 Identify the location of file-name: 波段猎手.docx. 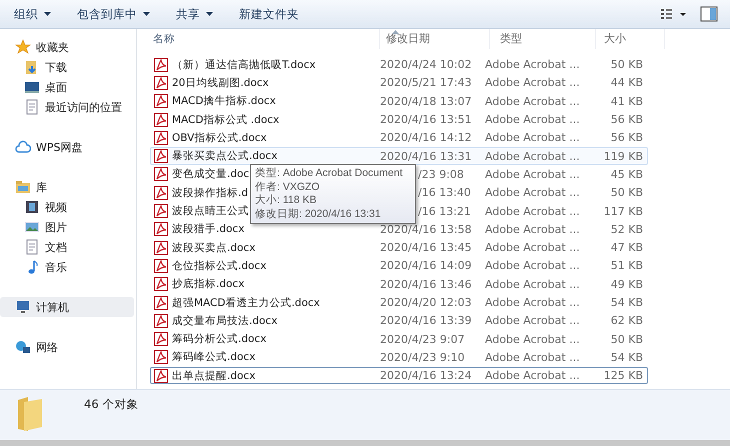
(208, 229).